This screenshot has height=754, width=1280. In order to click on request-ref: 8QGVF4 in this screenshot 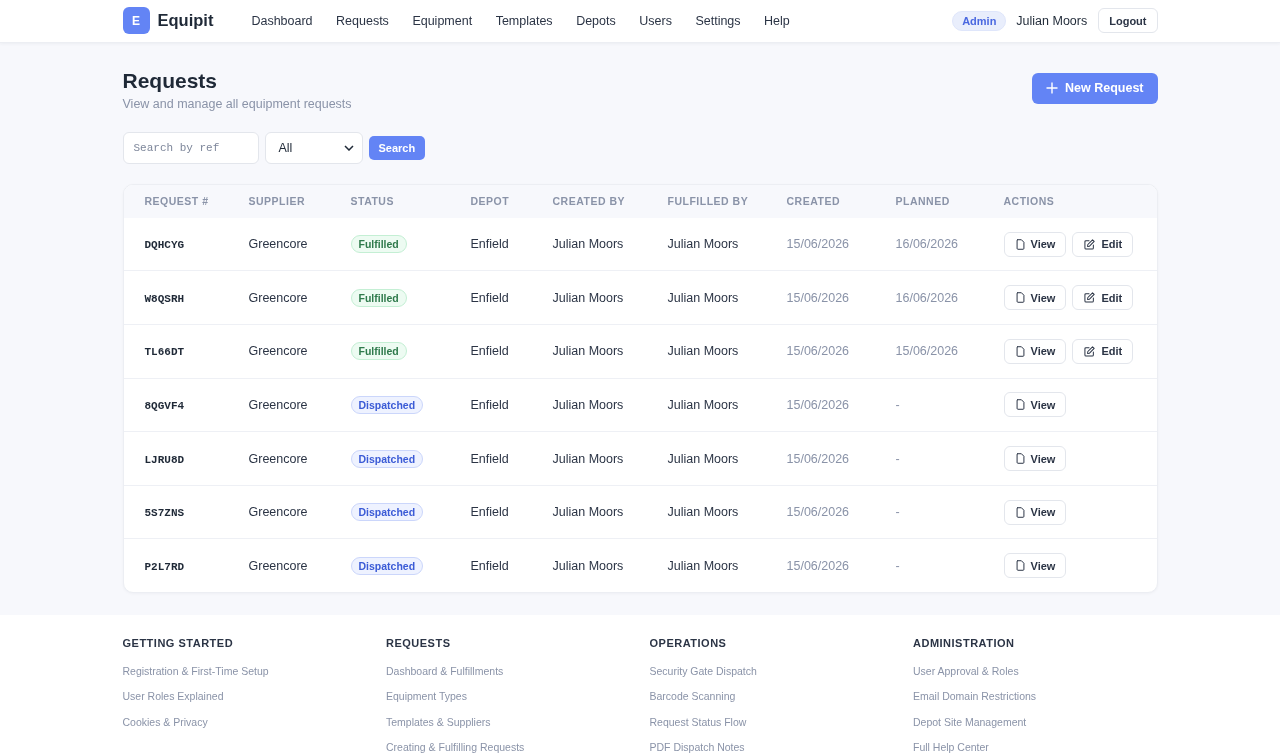, I will do `click(164, 405)`.